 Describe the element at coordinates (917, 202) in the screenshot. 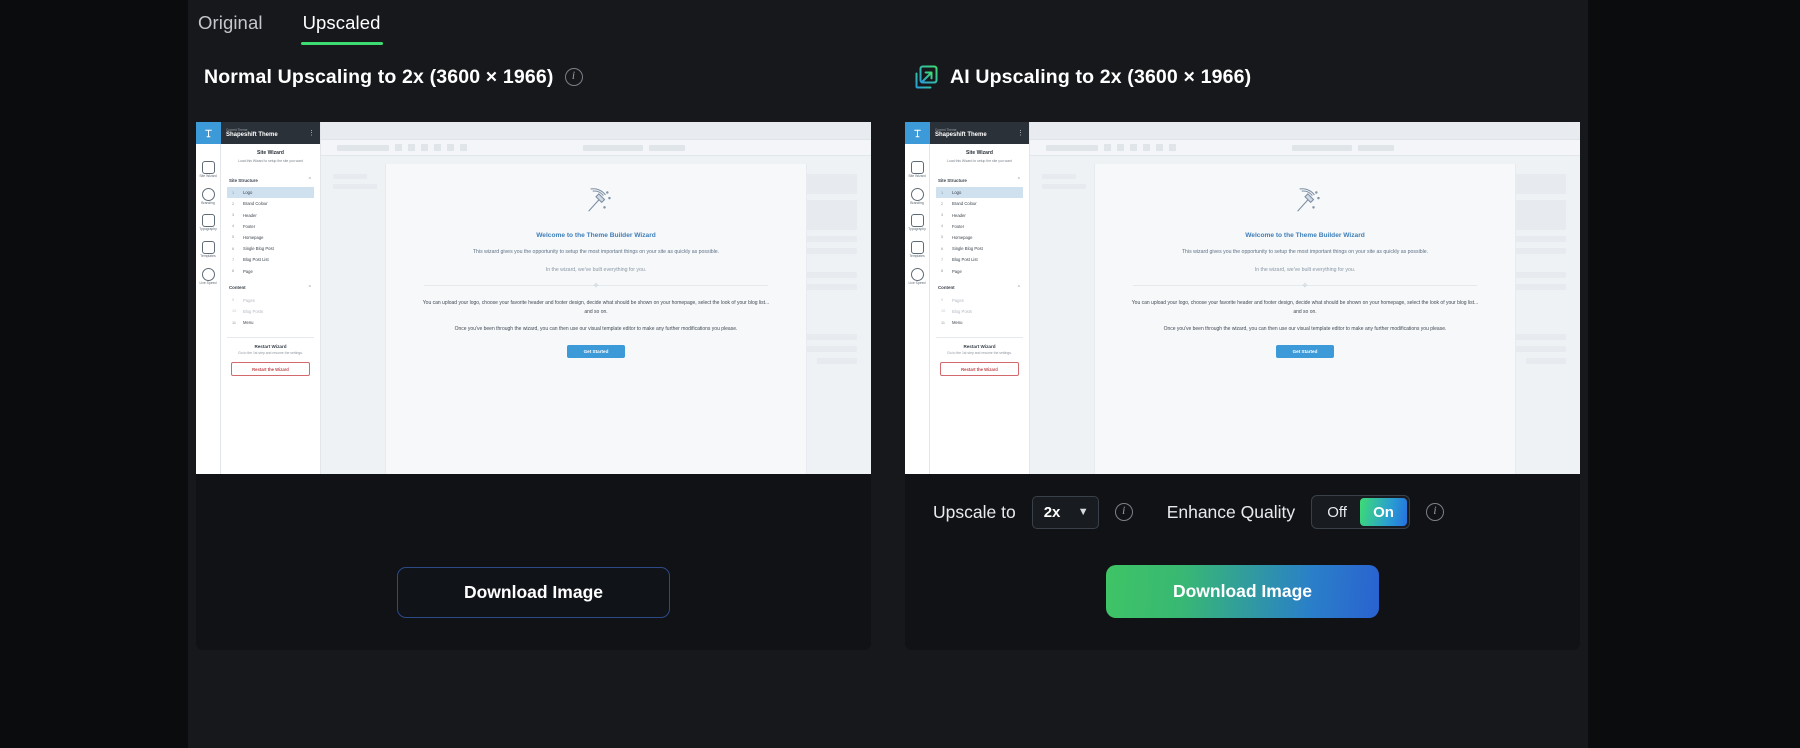

I see `rail-label: Branding` at that location.